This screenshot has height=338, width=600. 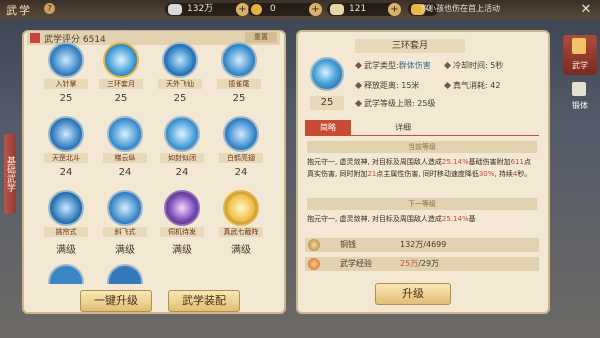 I want to click on resource-value: 121, so click(x=358, y=9).